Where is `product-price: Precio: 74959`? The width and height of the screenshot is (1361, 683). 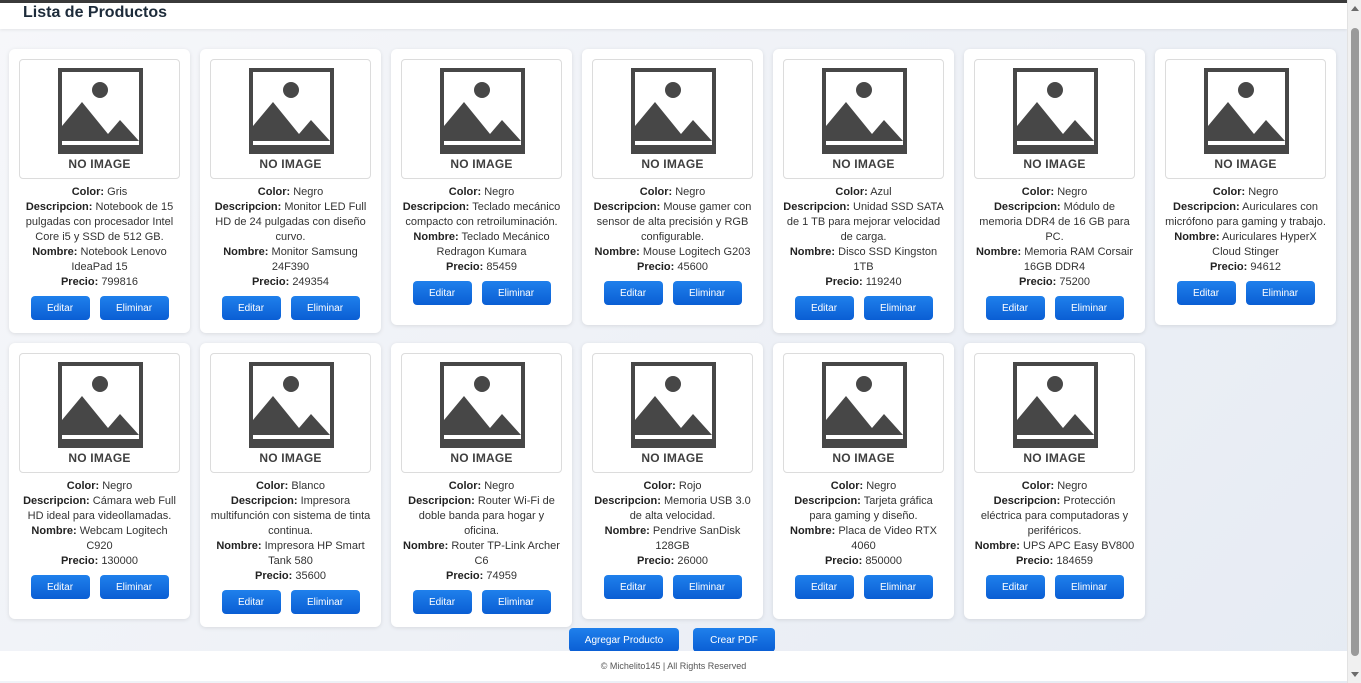 product-price: Precio: 74959 is located at coordinates (481, 576).